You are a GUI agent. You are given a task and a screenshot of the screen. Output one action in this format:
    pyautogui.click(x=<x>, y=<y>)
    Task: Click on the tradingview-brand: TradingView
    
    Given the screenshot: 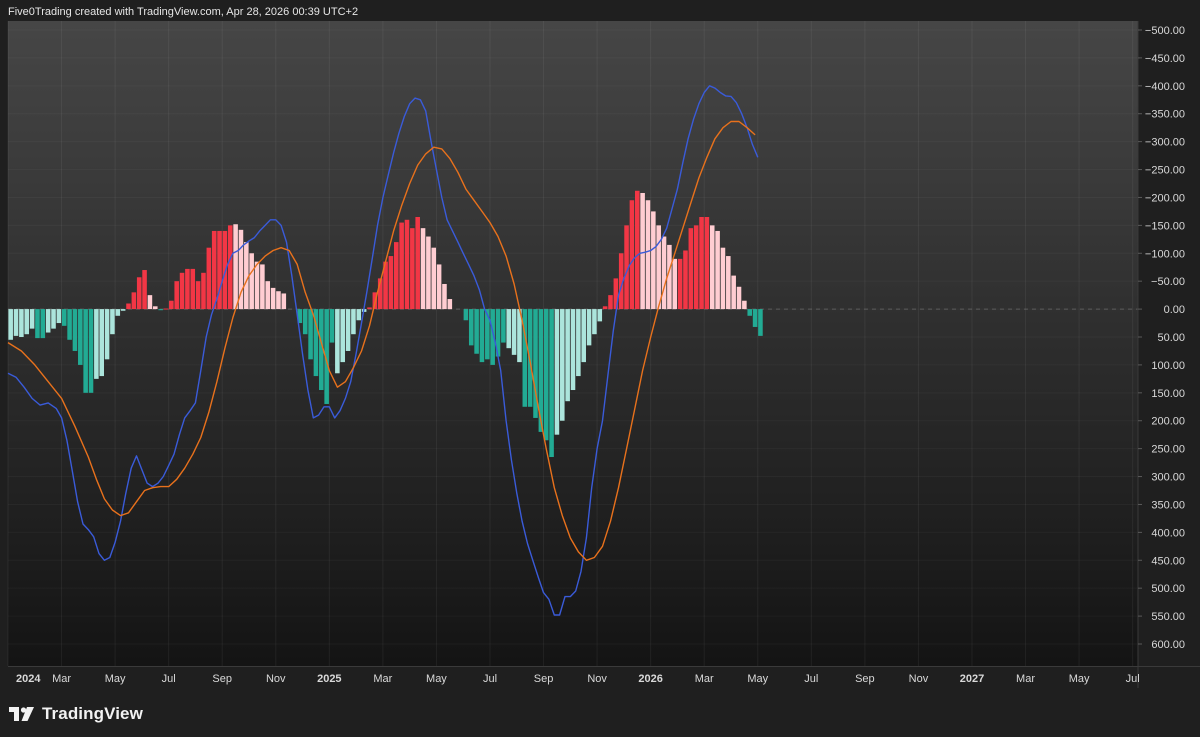 What is the action you would take?
    pyautogui.click(x=75, y=714)
    